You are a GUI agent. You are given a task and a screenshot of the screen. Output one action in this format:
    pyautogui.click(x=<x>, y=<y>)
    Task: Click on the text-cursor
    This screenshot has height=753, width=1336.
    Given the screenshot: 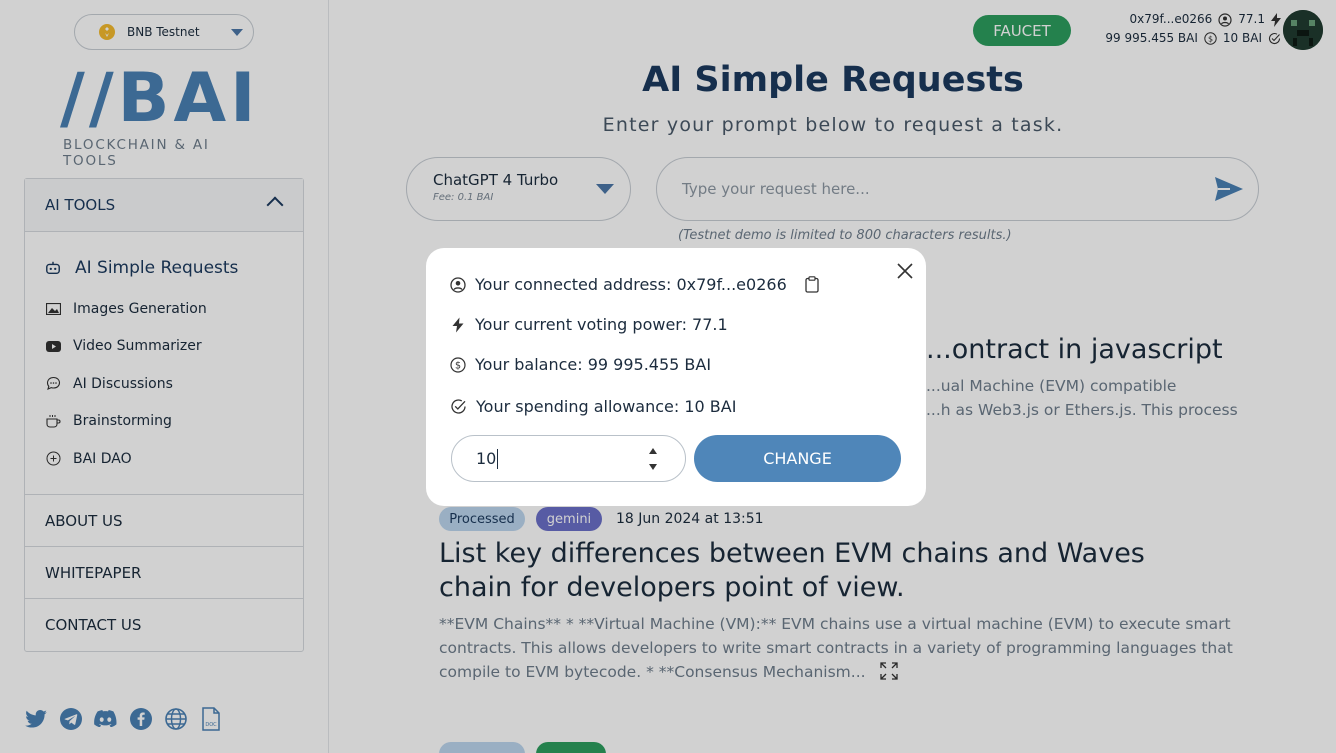 What is the action you would take?
    pyautogui.click(x=498, y=458)
    